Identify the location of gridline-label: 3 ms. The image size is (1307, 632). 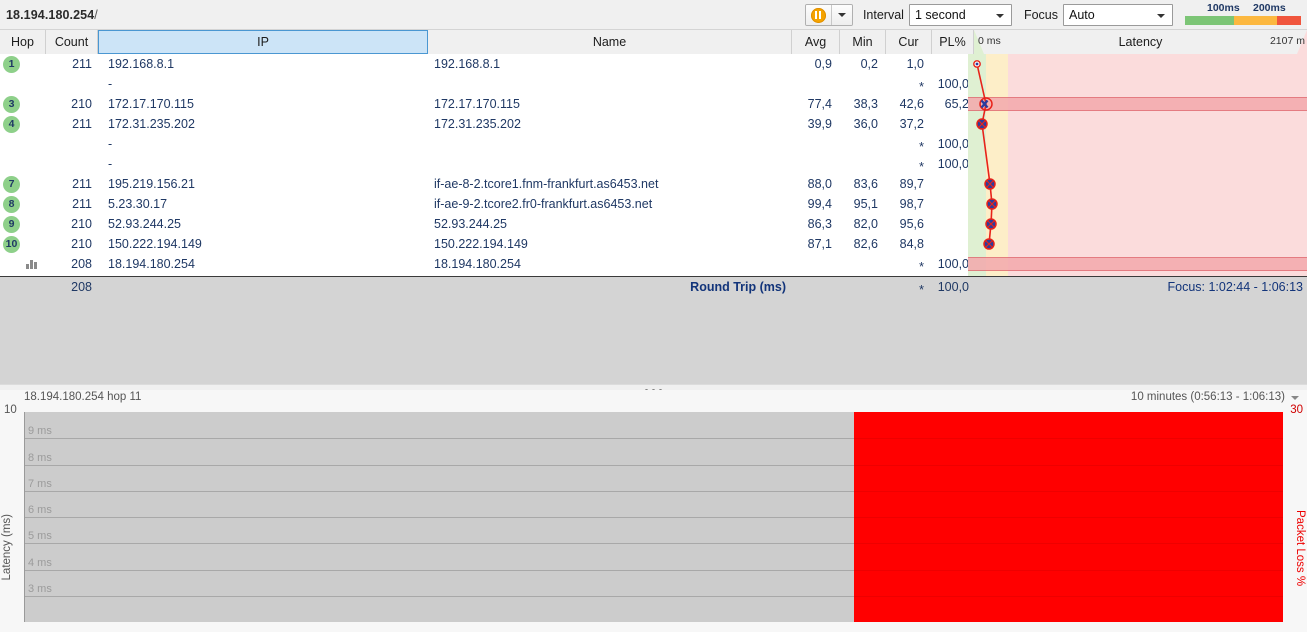
(40, 589).